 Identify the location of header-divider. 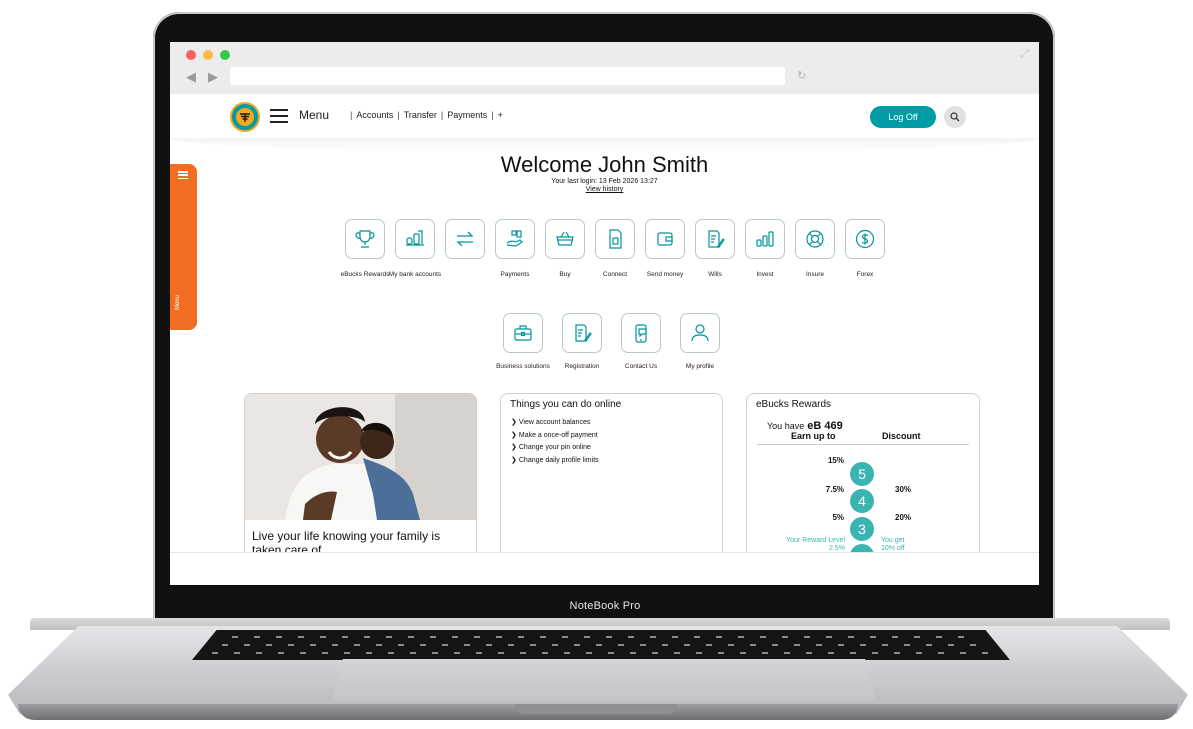
(604, 145).